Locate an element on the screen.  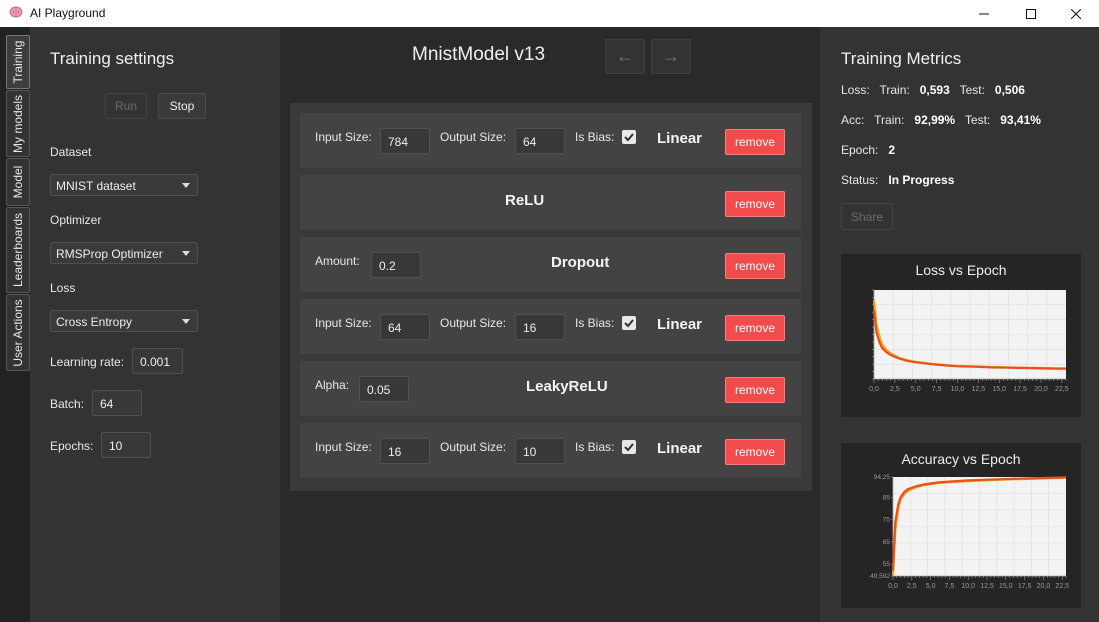
loss-label: Loss: is located at coordinates (855, 90).